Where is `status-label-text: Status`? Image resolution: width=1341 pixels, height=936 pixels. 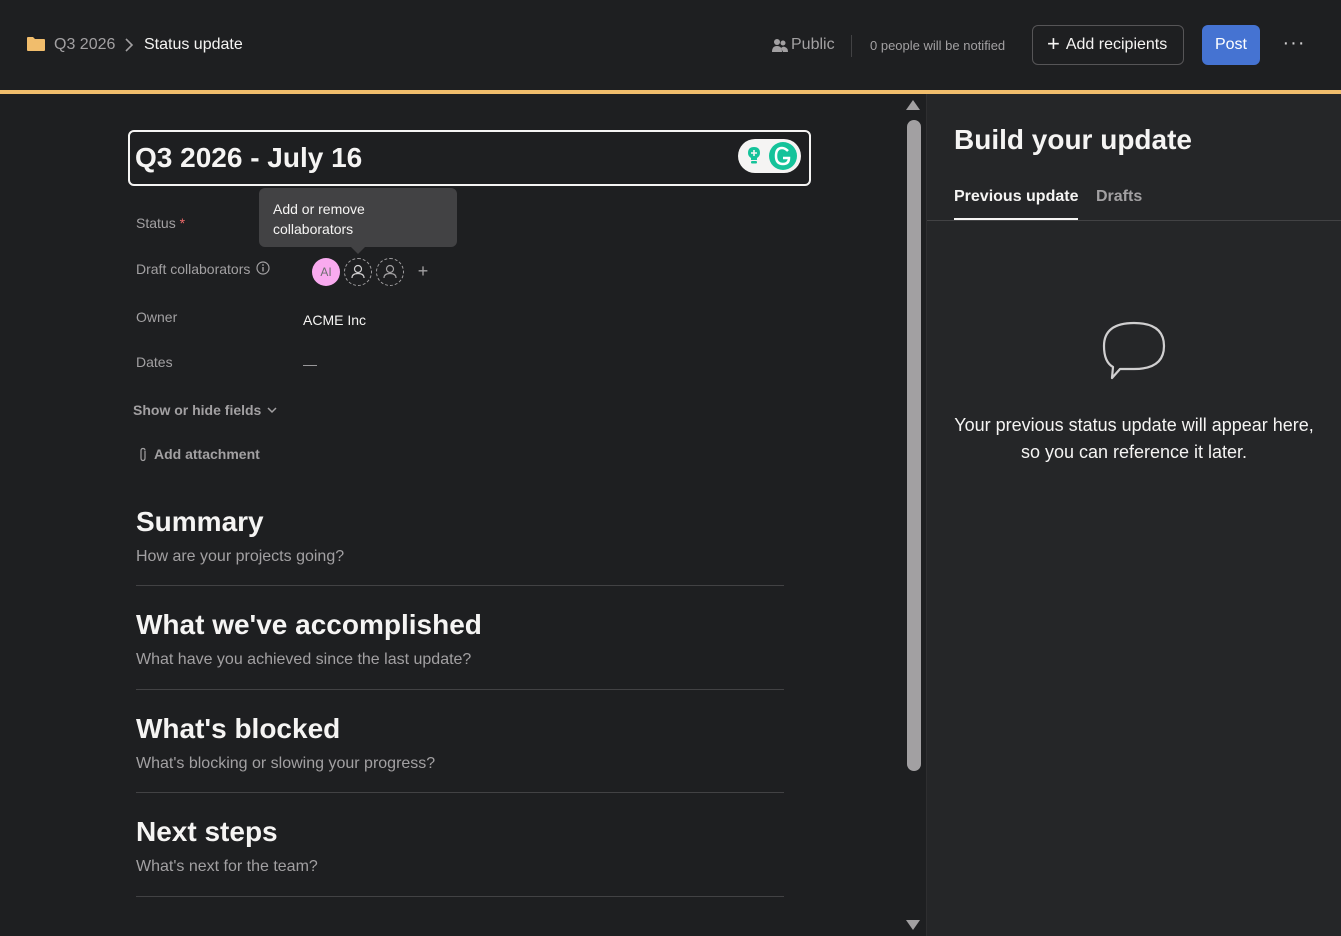
status-label-text: Status is located at coordinates (156, 223).